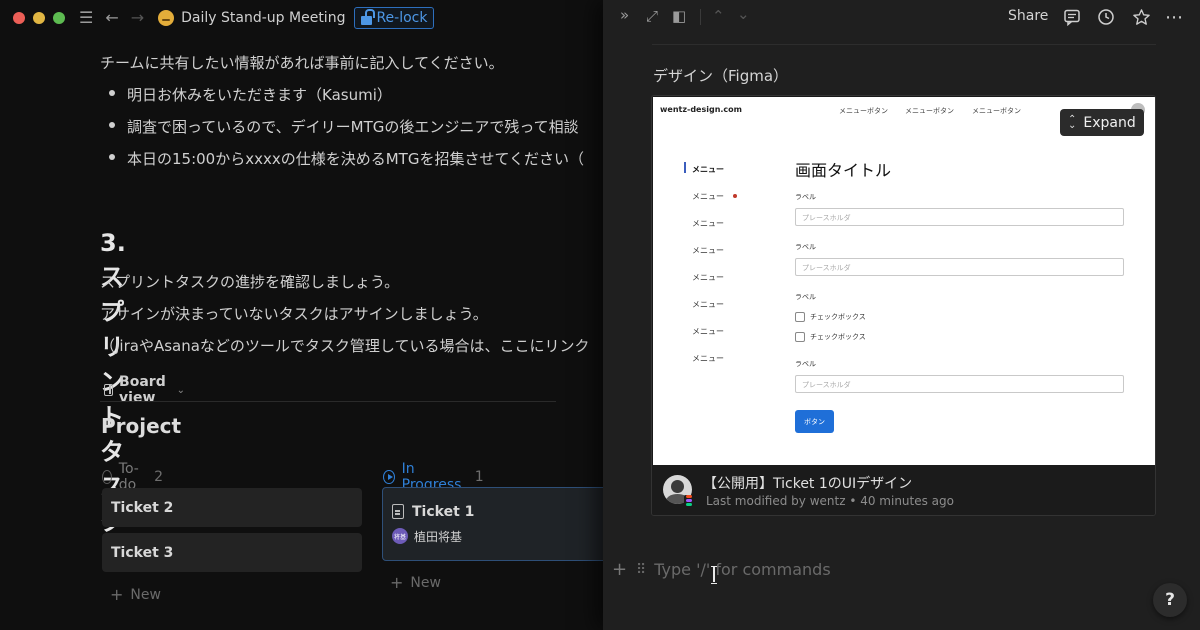  What do you see at coordinates (808, 484) in the screenshot?
I see `embed-title: 【公開用】Ticket 1のUIデザイン` at bounding box center [808, 484].